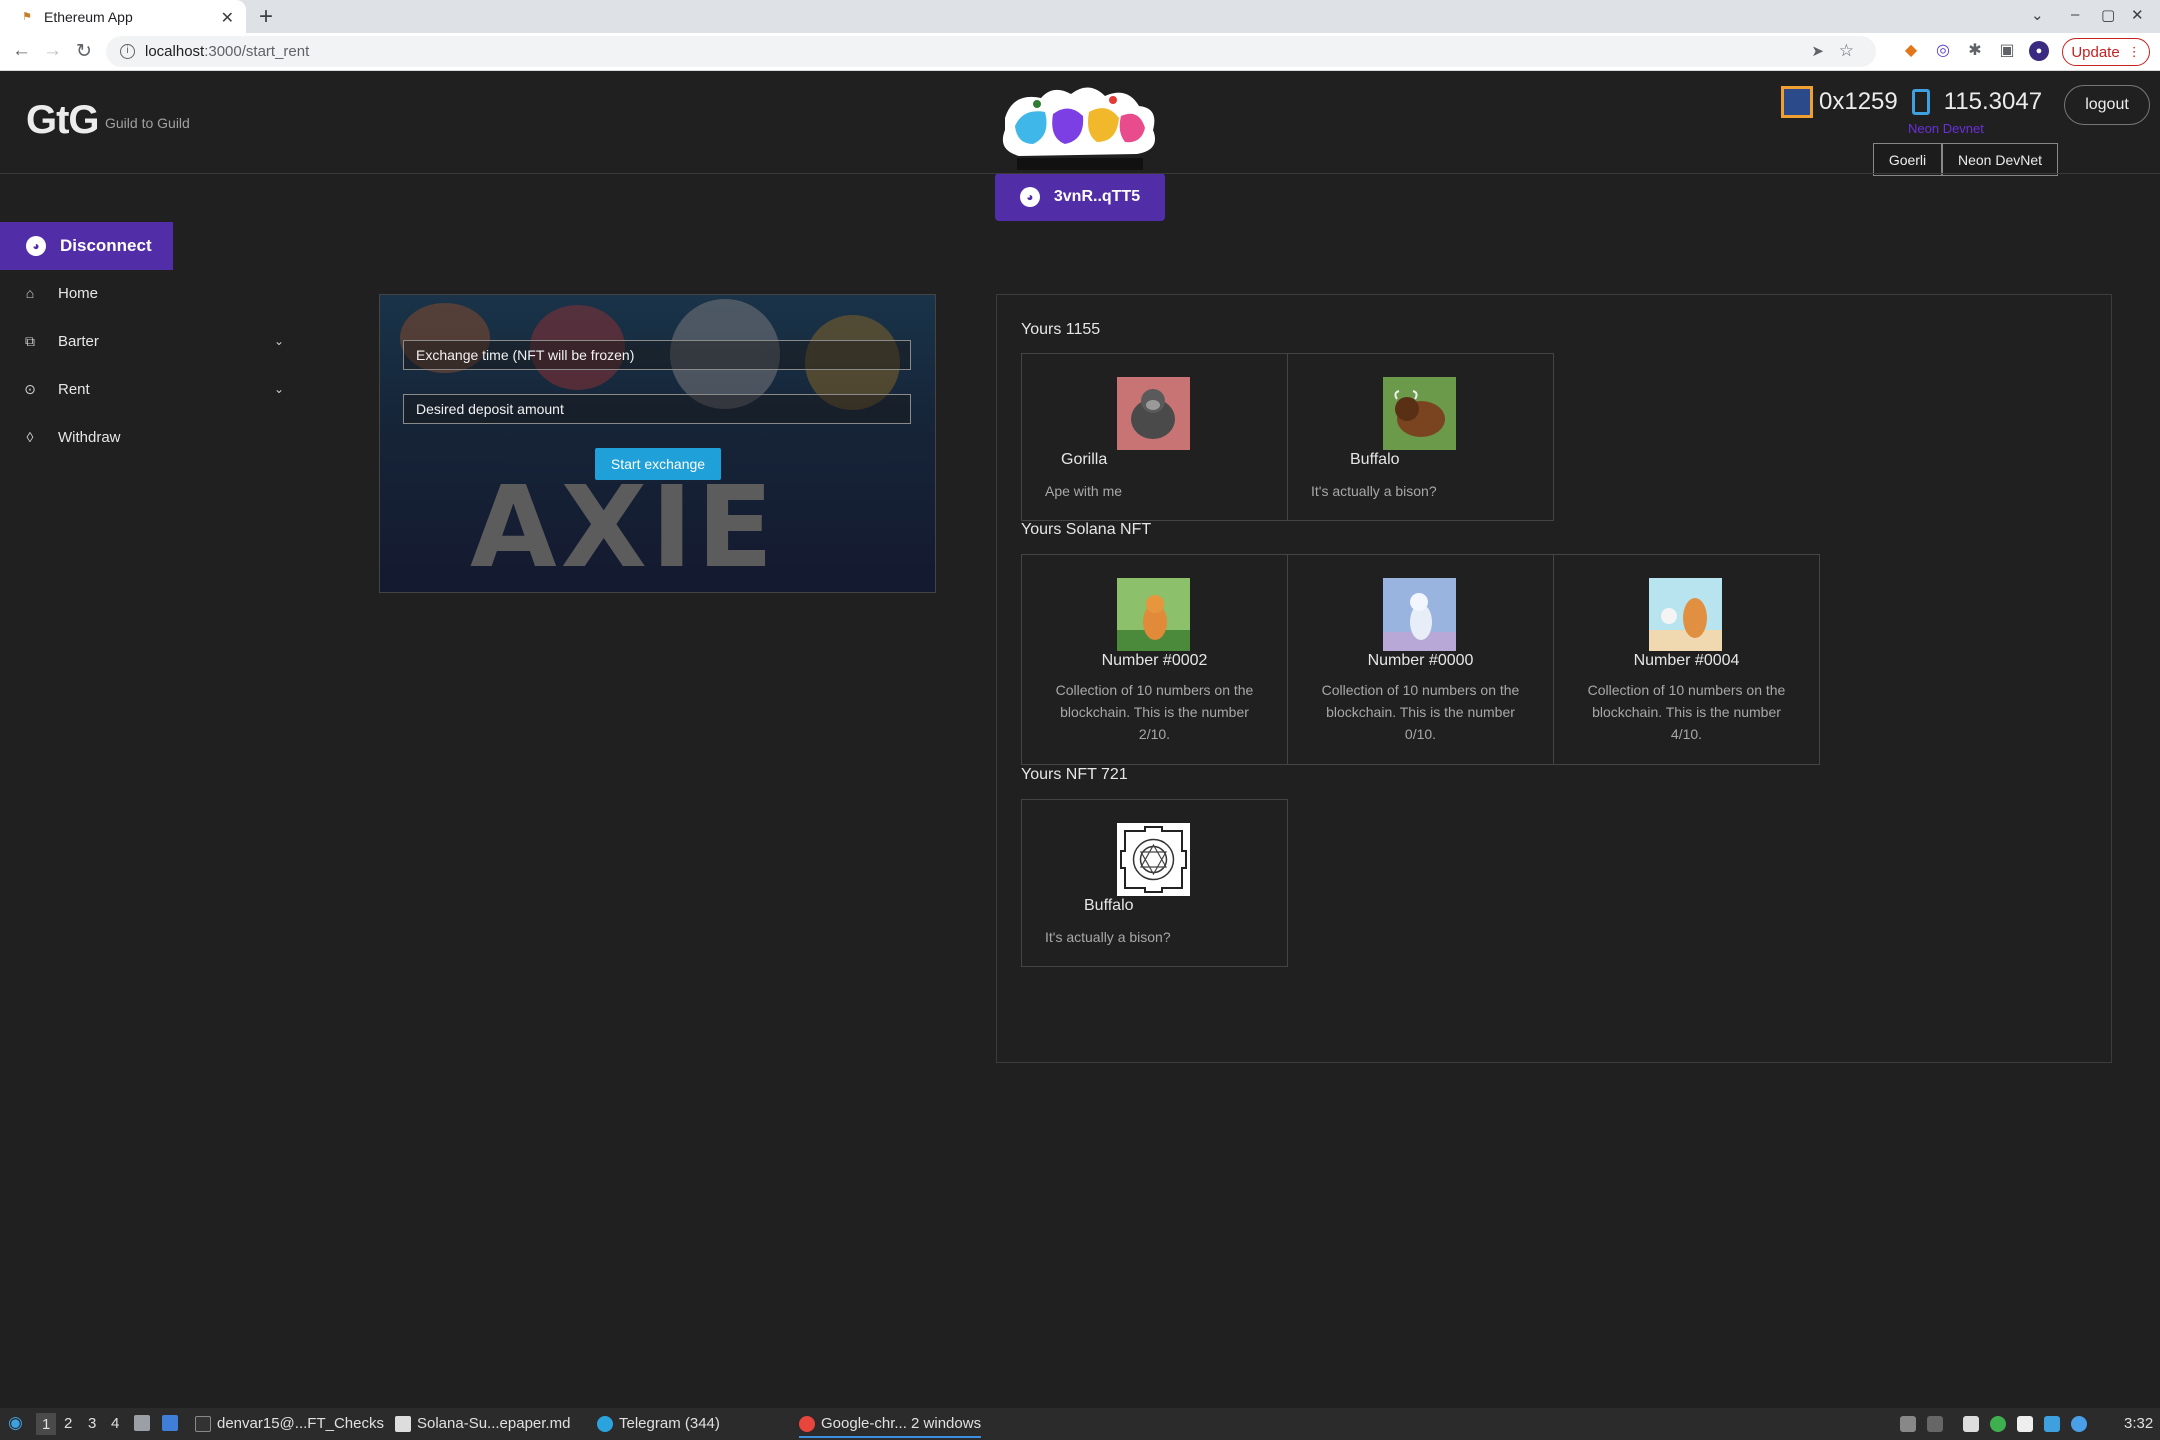  What do you see at coordinates (658, 464) in the screenshot?
I see `start-exchange-button: Start exchange` at bounding box center [658, 464].